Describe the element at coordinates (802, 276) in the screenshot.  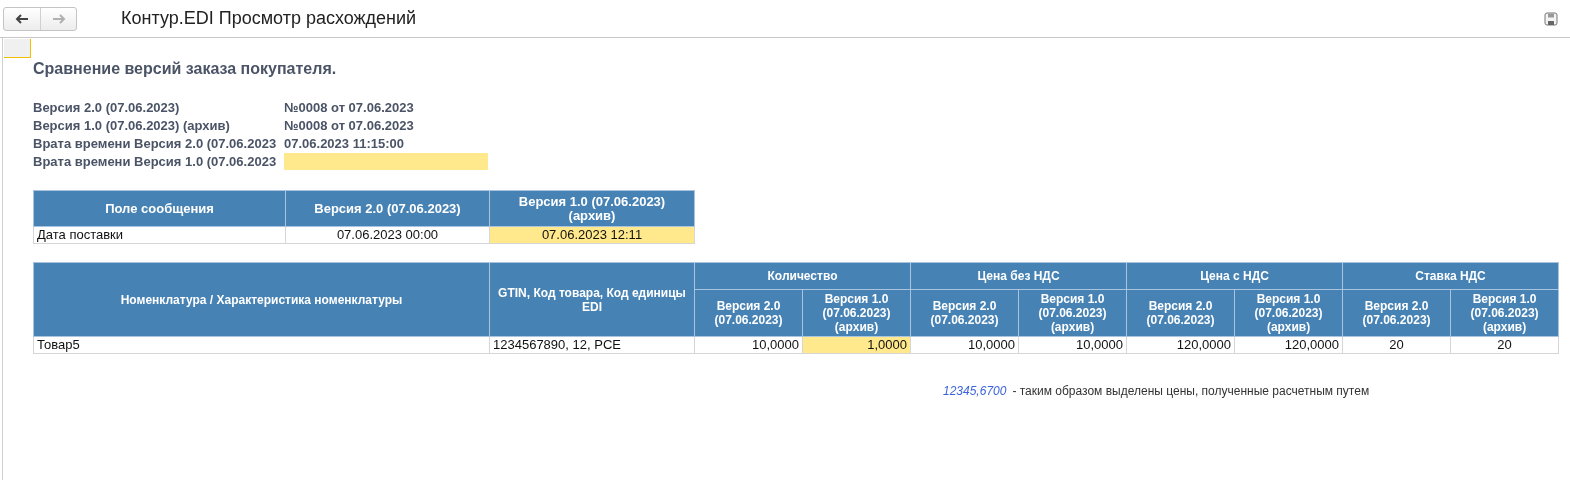
I see `column-group-header: Количество` at that location.